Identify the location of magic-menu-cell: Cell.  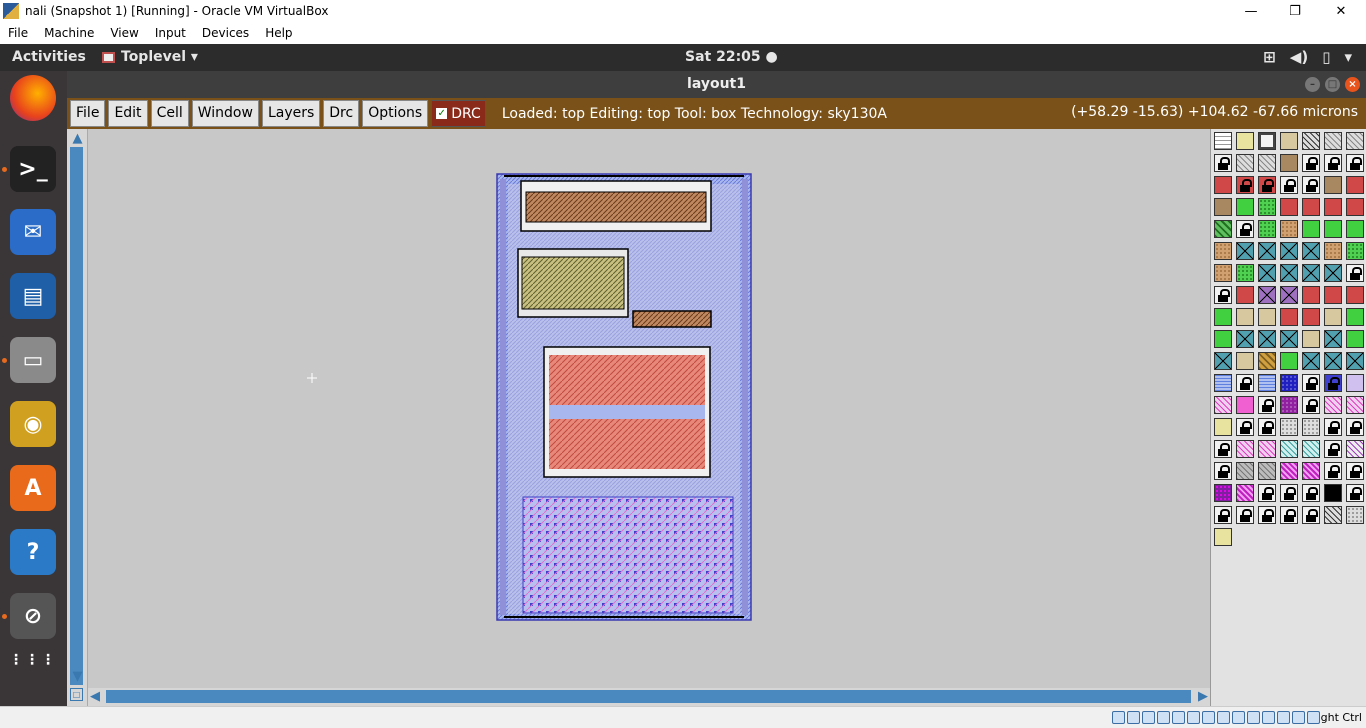
(169, 113).